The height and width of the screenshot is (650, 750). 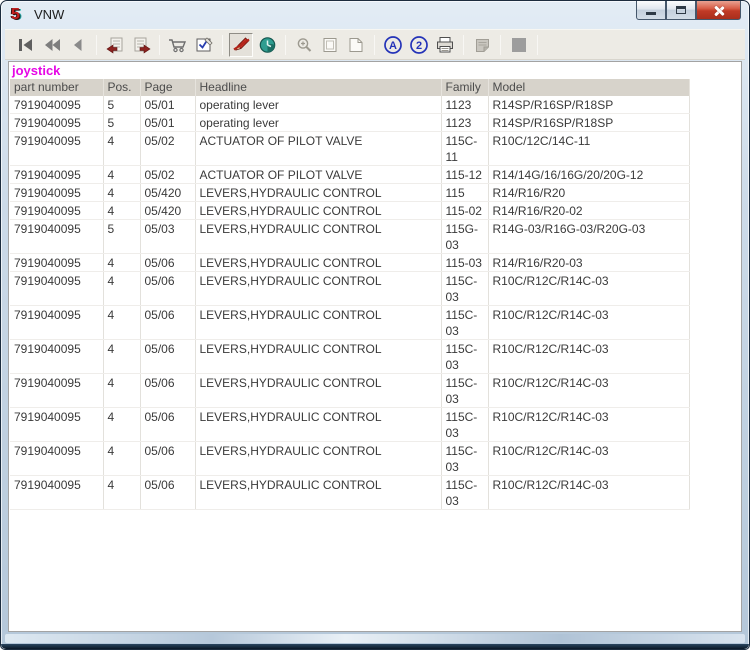 I want to click on maximize-button, so click(x=681, y=10).